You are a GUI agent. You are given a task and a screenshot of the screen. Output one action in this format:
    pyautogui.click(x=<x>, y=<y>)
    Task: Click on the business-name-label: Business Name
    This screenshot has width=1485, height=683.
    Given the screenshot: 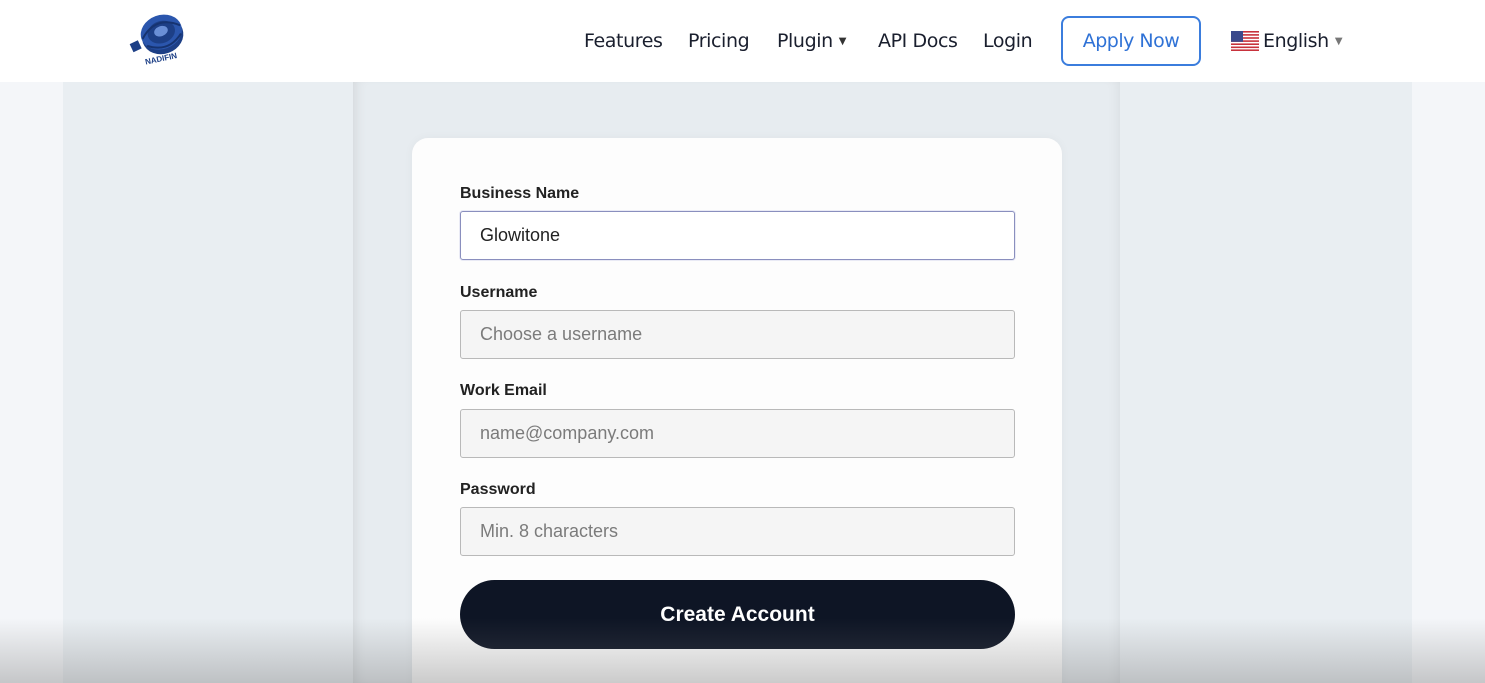 What is the action you would take?
    pyautogui.click(x=520, y=193)
    